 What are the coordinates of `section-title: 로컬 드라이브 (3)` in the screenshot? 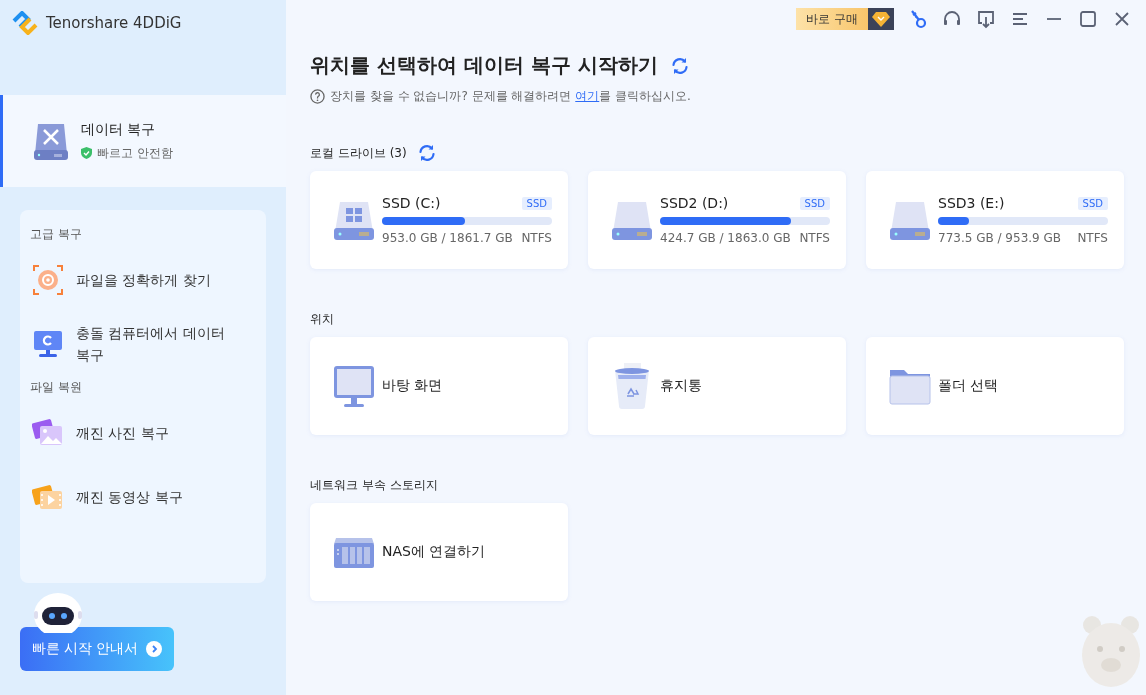 It's located at (358, 153).